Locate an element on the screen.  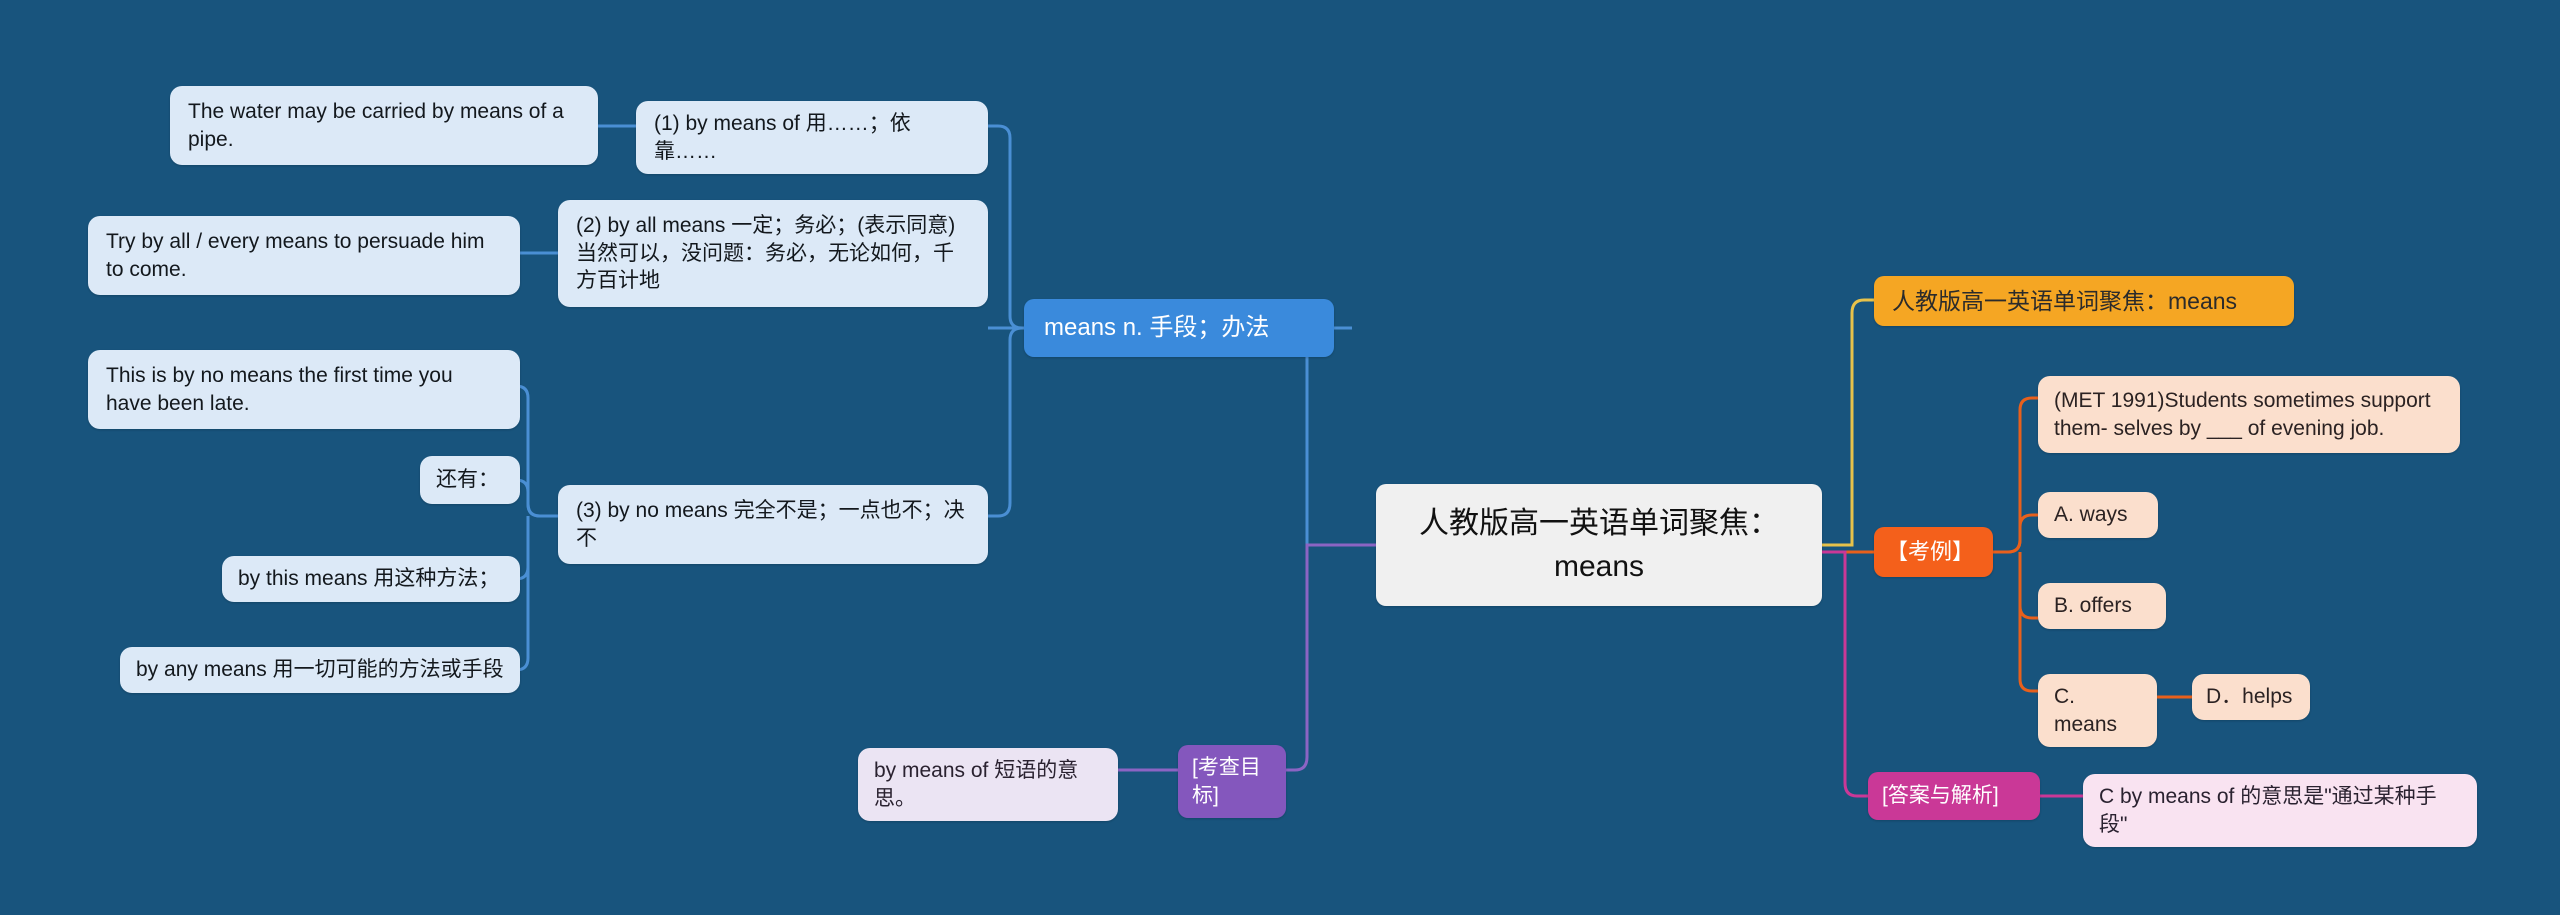
link-exam-to-optionA is located at coordinates (2015, 533).